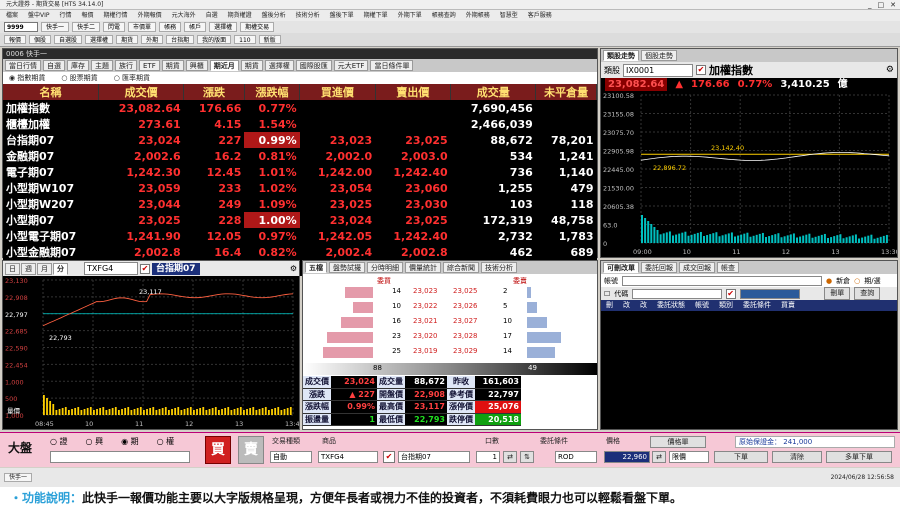 This screenshot has height=510, width=900. Describe the element at coordinates (797, 457) in the screenshot. I see `clear-button: 清除` at that location.